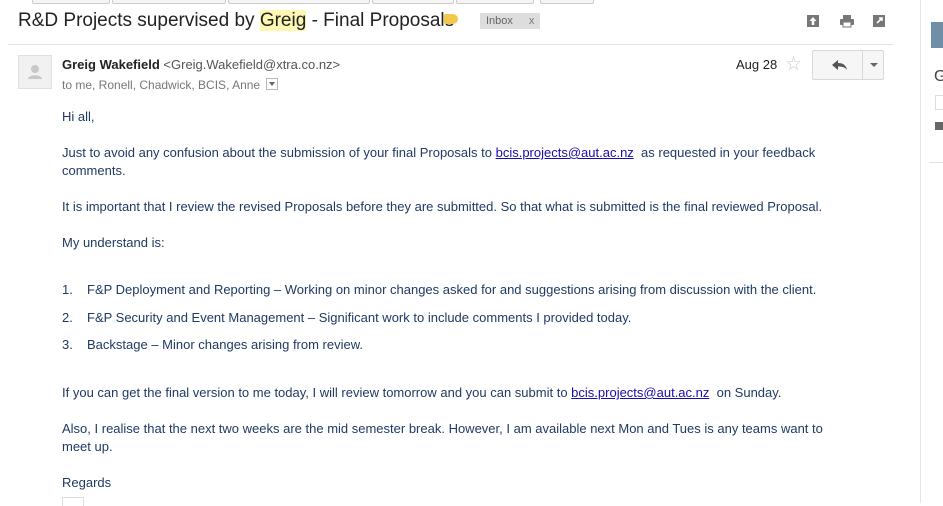 The height and width of the screenshot is (506, 943). Describe the element at coordinates (937, 35) in the screenshot. I see `contact-photo` at that location.